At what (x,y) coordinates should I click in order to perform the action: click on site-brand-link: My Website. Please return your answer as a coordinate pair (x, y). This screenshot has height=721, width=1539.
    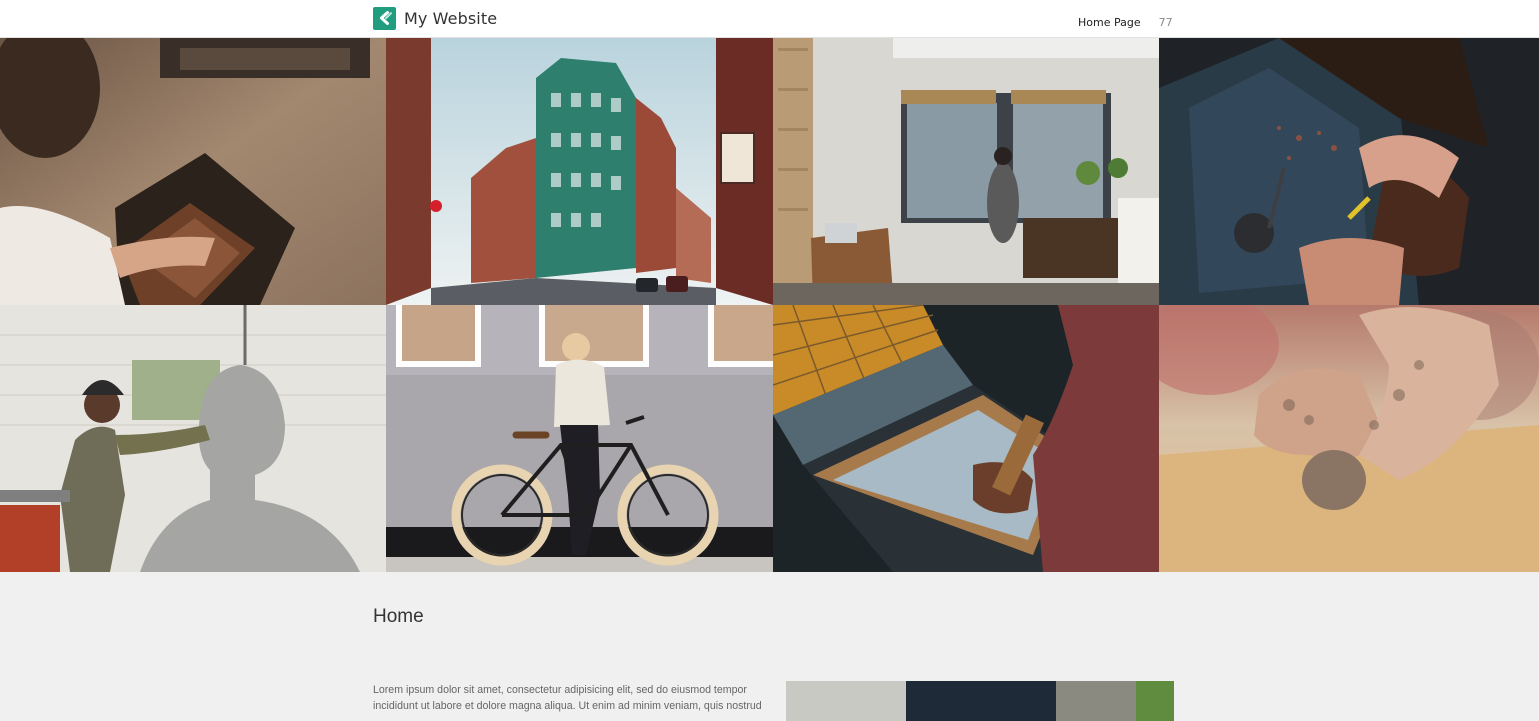
    Looking at the image, I should click on (435, 18).